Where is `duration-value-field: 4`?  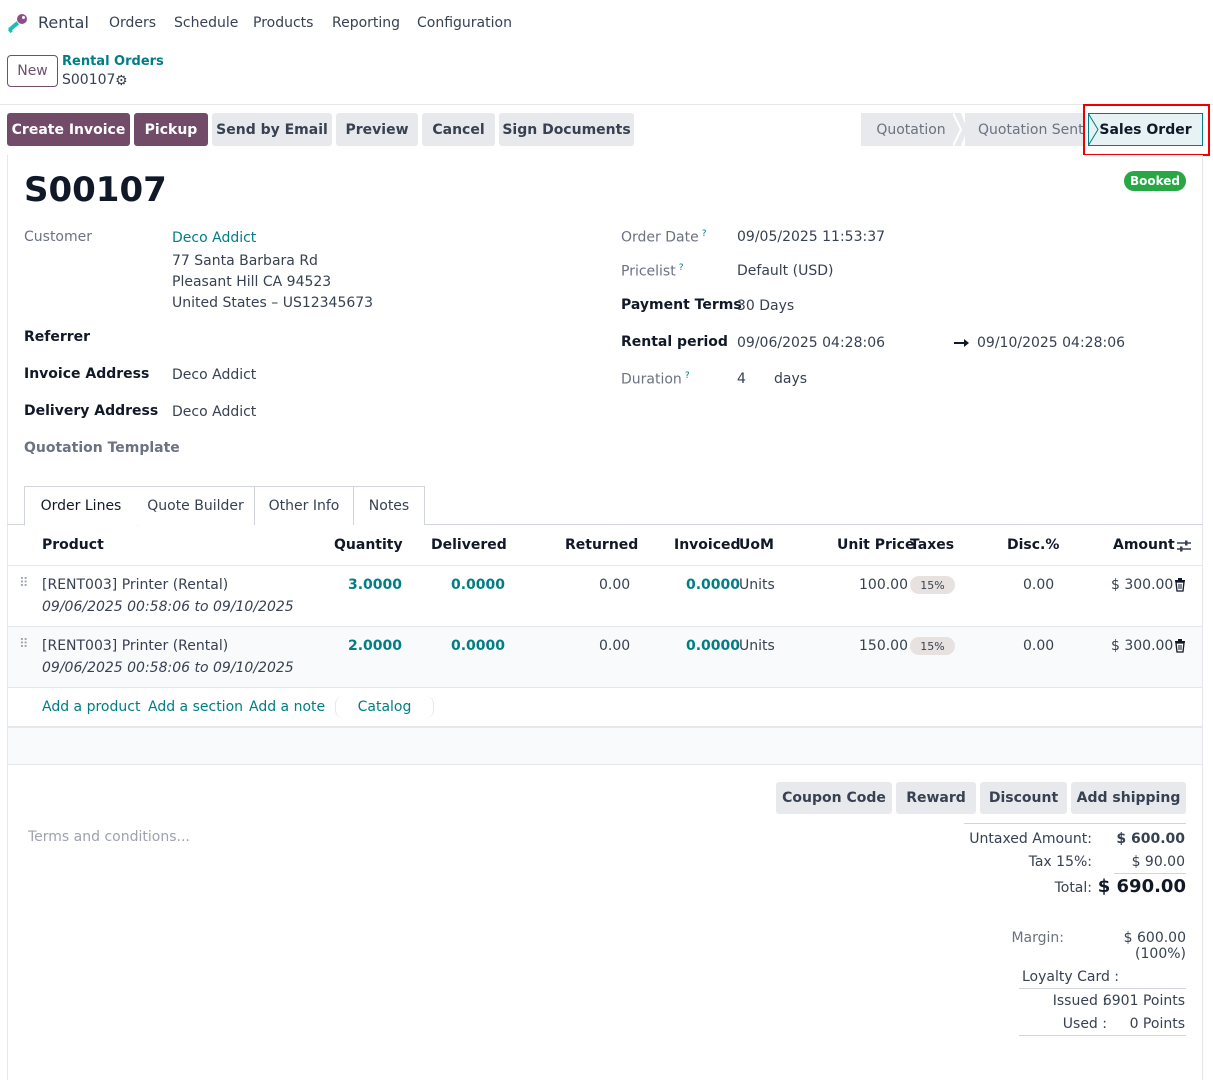 duration-value-field: 4 is located at coordinates (741, 379).